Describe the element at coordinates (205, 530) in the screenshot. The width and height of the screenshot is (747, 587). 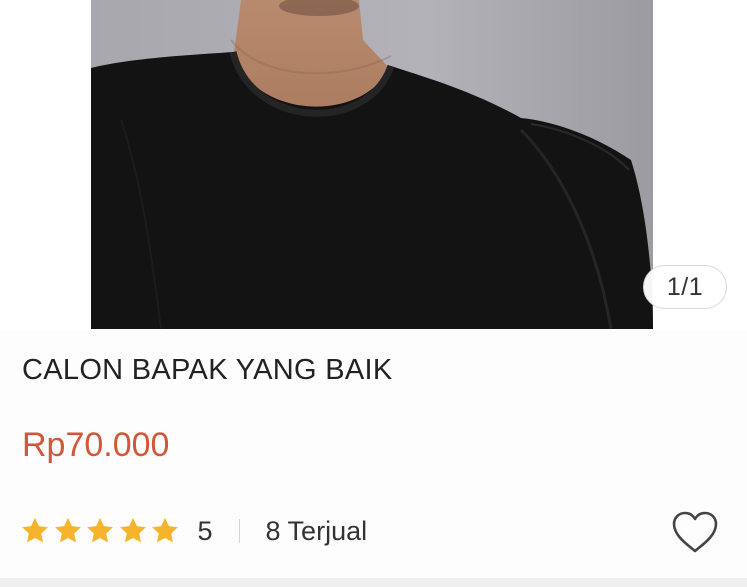
I see `rating-value: 5` at that location.